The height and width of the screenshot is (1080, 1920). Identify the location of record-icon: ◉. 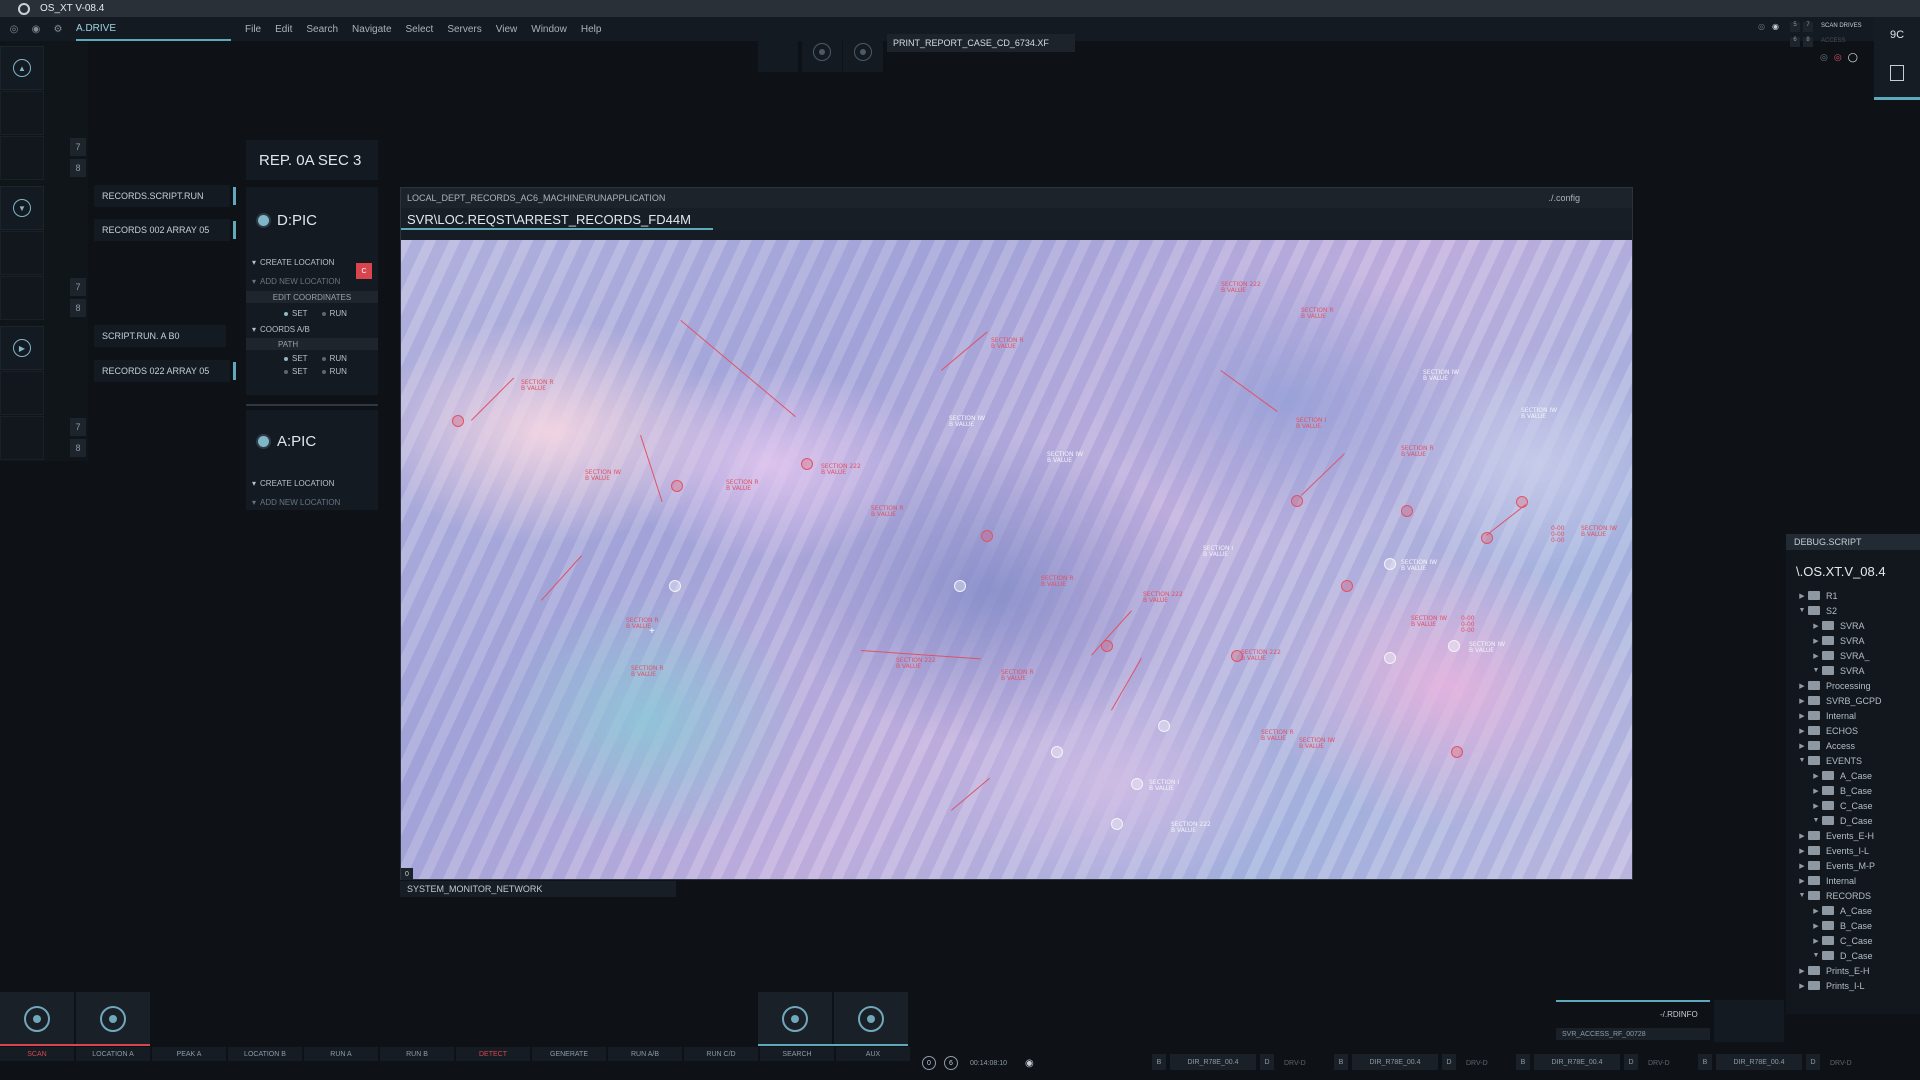
(1029, 1063).